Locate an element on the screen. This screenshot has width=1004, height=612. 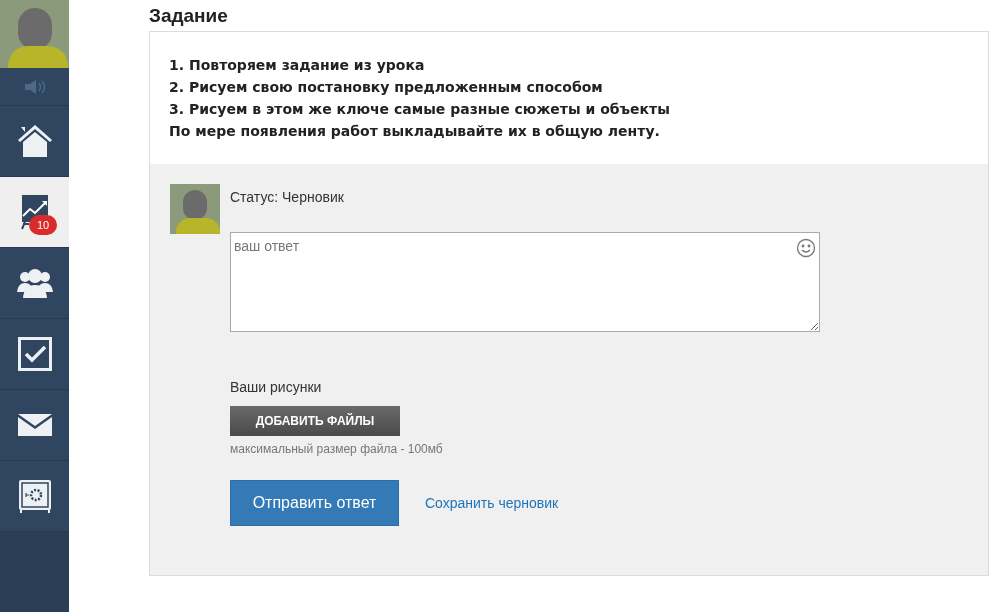
section-title: Задание is located at coordinates (189, 16).